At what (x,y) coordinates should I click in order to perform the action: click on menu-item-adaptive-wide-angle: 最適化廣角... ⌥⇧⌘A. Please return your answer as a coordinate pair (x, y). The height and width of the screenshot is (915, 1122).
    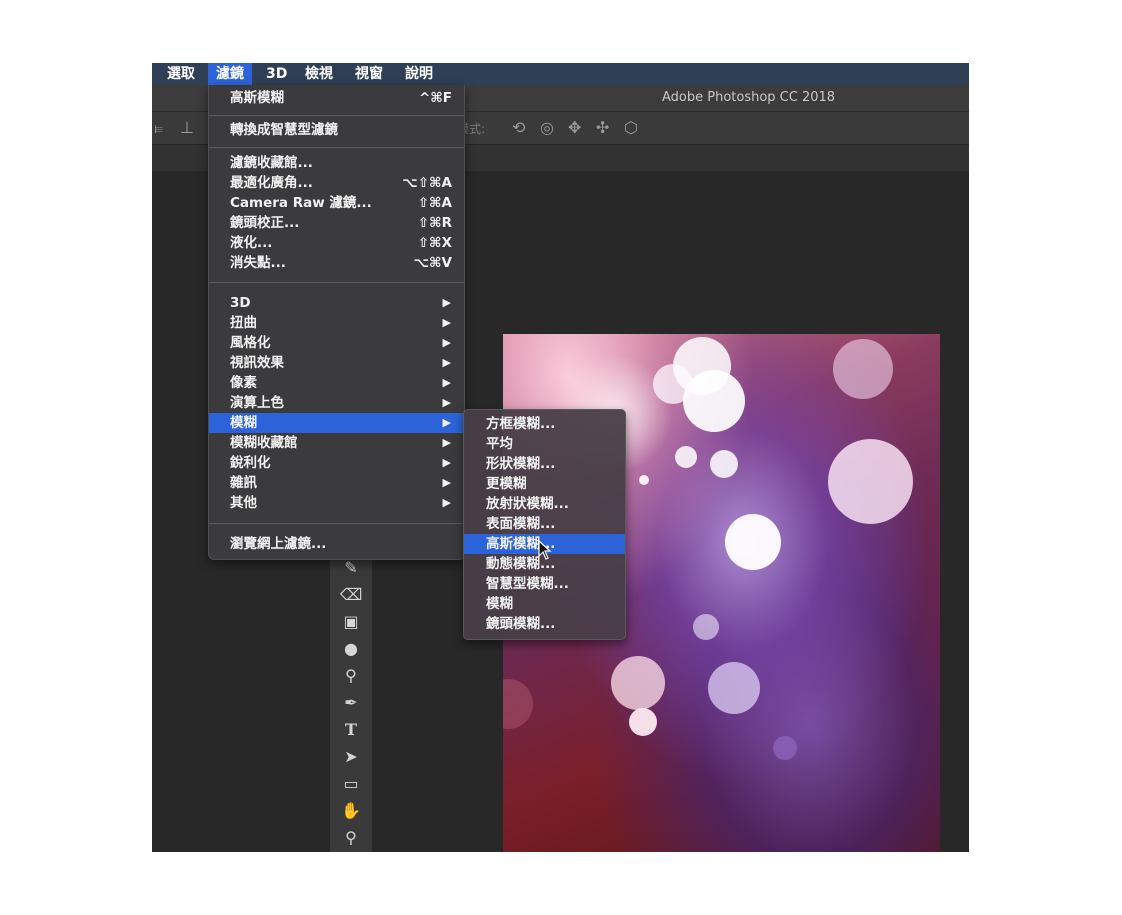
    Looking at the image, I should click on (336, 183).